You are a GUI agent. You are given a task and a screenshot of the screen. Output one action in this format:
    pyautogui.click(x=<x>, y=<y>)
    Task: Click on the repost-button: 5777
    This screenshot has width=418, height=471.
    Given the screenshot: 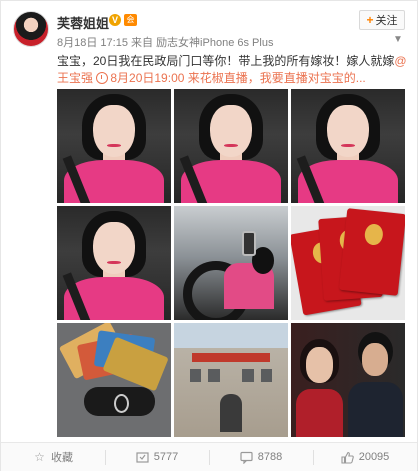 What is the action you would take?
    pyautogui.click(x=157, y=457)
    